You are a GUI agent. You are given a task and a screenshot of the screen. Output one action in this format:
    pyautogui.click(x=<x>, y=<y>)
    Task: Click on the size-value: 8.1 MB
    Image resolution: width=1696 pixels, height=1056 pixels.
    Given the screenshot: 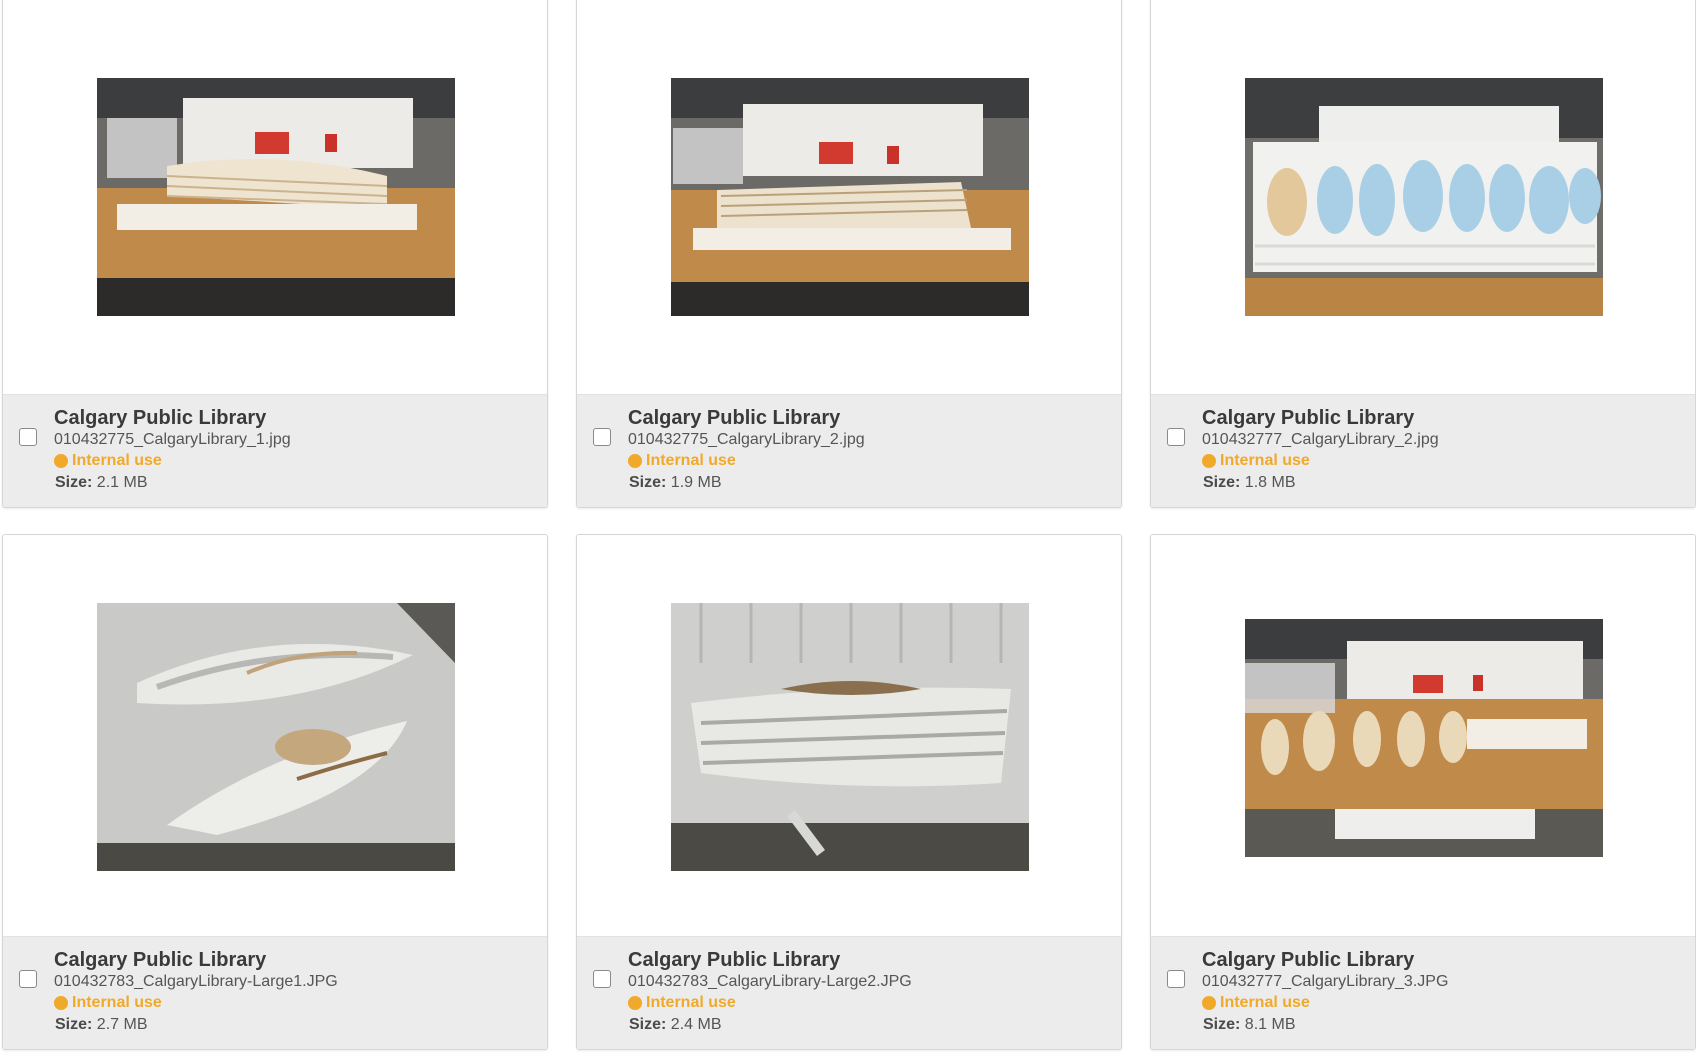 What is the action you would take?
    pyautogui.click(x=1270, y=1024)
    